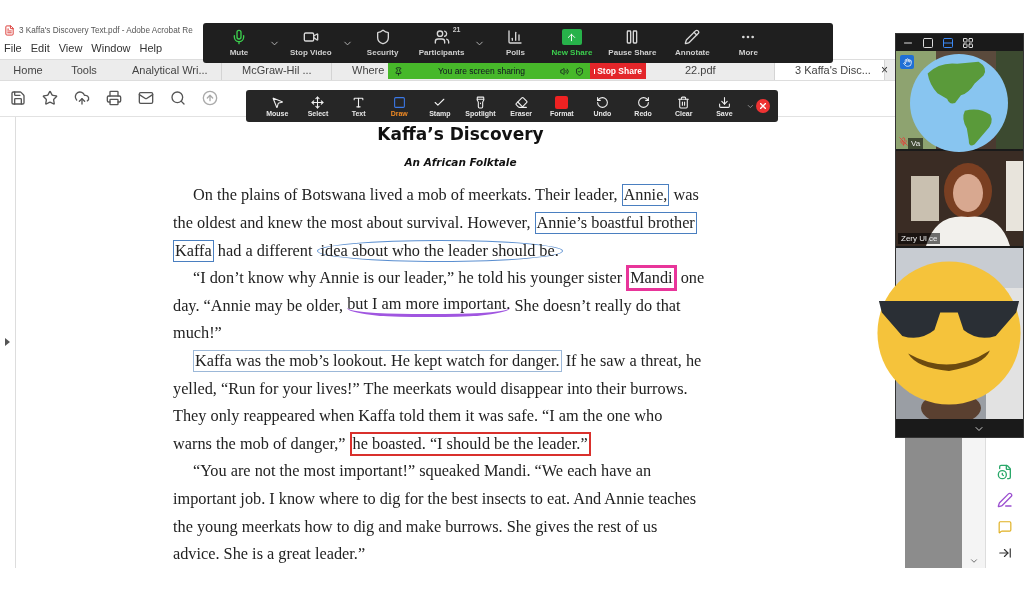  What do you see at coordinates (7, 342) in the screenshot?
I see `expand-arrow-icon` at bounding box center [7, 342].